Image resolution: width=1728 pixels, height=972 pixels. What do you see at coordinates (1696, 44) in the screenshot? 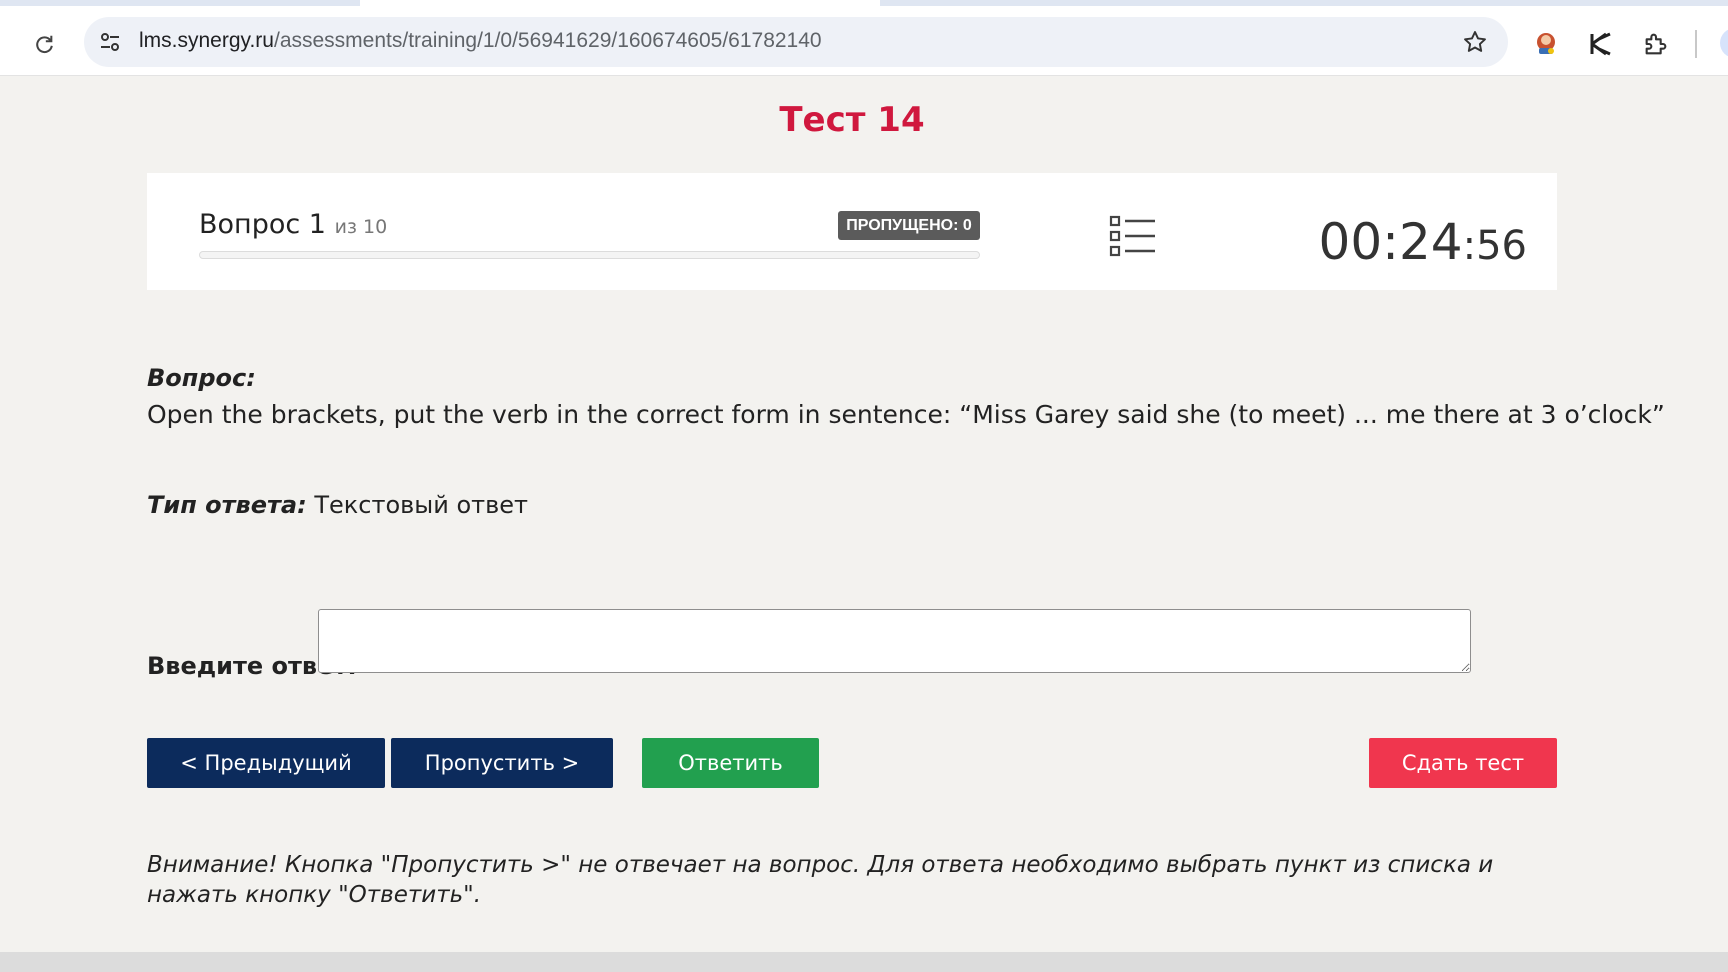
I see `toolbar-separator` at bounding box center [1696, 44].